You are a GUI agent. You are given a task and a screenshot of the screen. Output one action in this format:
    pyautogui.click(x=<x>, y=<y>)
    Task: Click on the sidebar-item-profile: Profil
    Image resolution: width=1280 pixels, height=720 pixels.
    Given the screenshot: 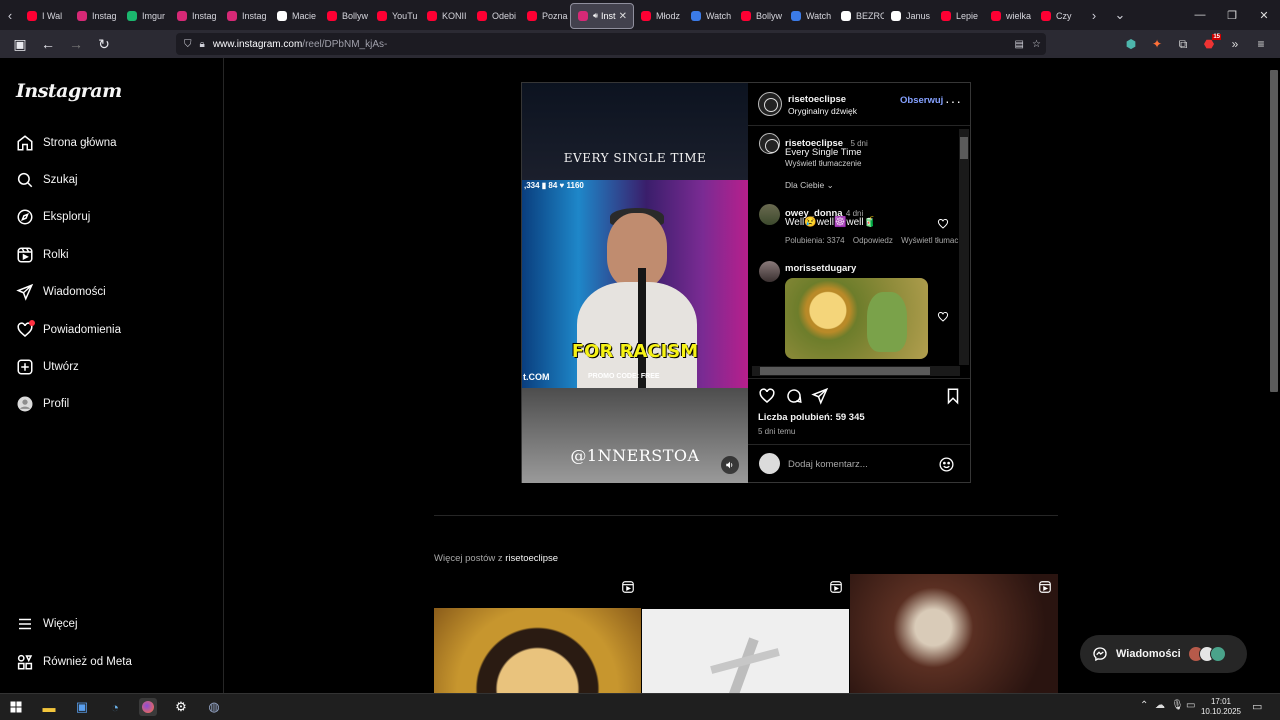 What is the action you would take?
    pyautogui.click(x=42, y=404)
    